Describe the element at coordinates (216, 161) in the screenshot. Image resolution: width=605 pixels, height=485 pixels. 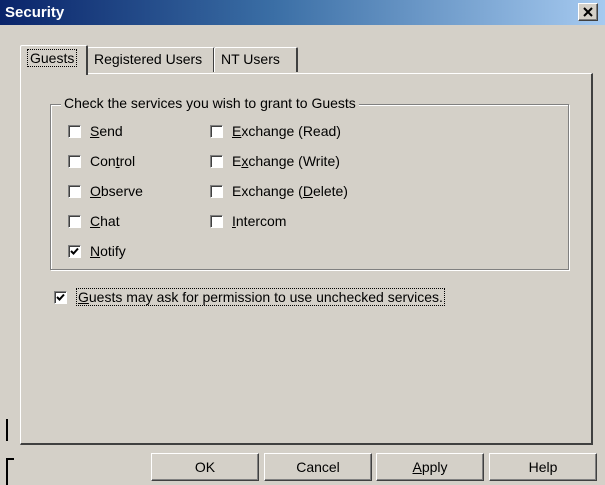
I see `exchange-write-checkbox` at that location.